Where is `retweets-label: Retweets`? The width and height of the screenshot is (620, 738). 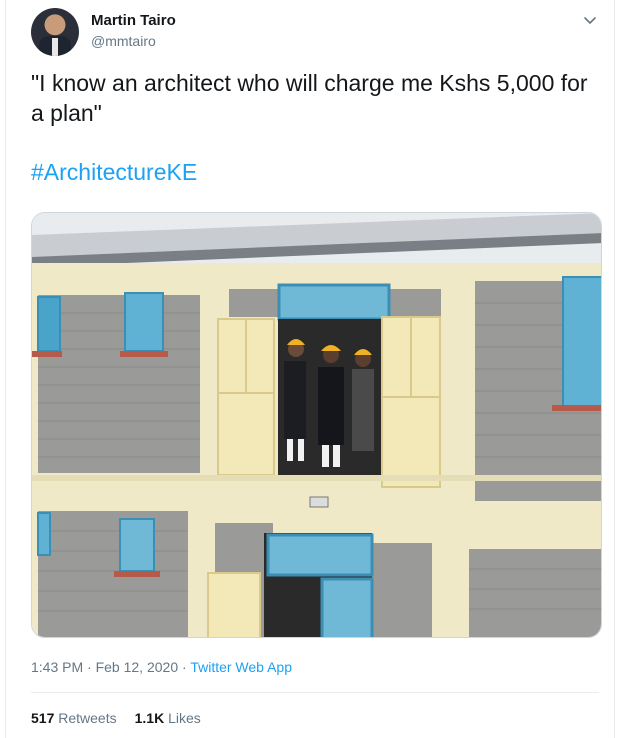
retweets-label: Retweets is located at coordinates (87, 718).